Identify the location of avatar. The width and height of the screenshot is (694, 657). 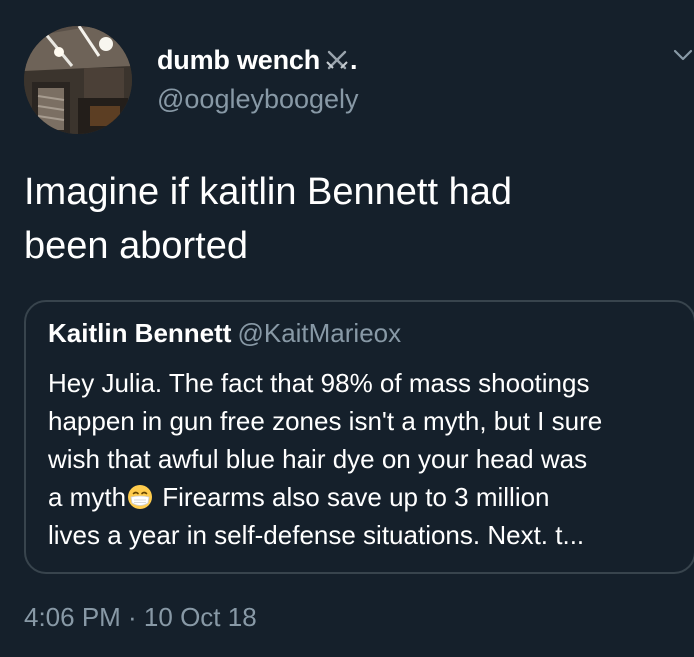
(78, 80).